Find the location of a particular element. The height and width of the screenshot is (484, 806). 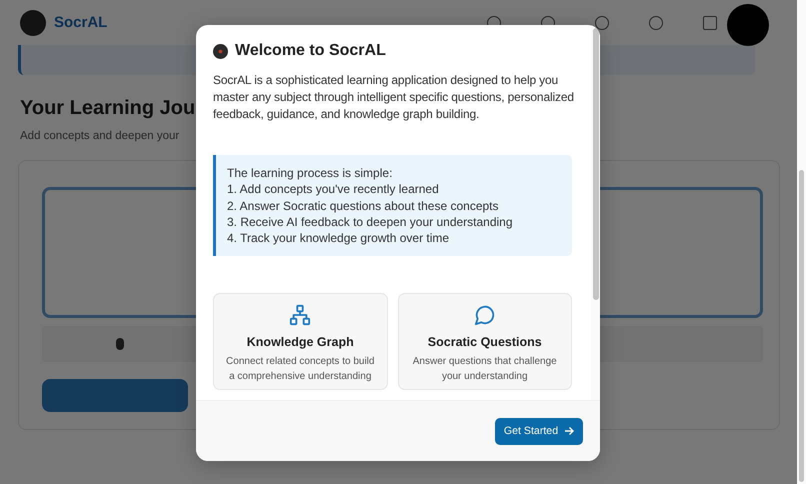

intro-text: SocrAL is a sophisticated learning application designed to help you master any subject through intelligent specific questions, personalized feedback, guidance, and knowledge graph building. is located at coordinates (394, 97).